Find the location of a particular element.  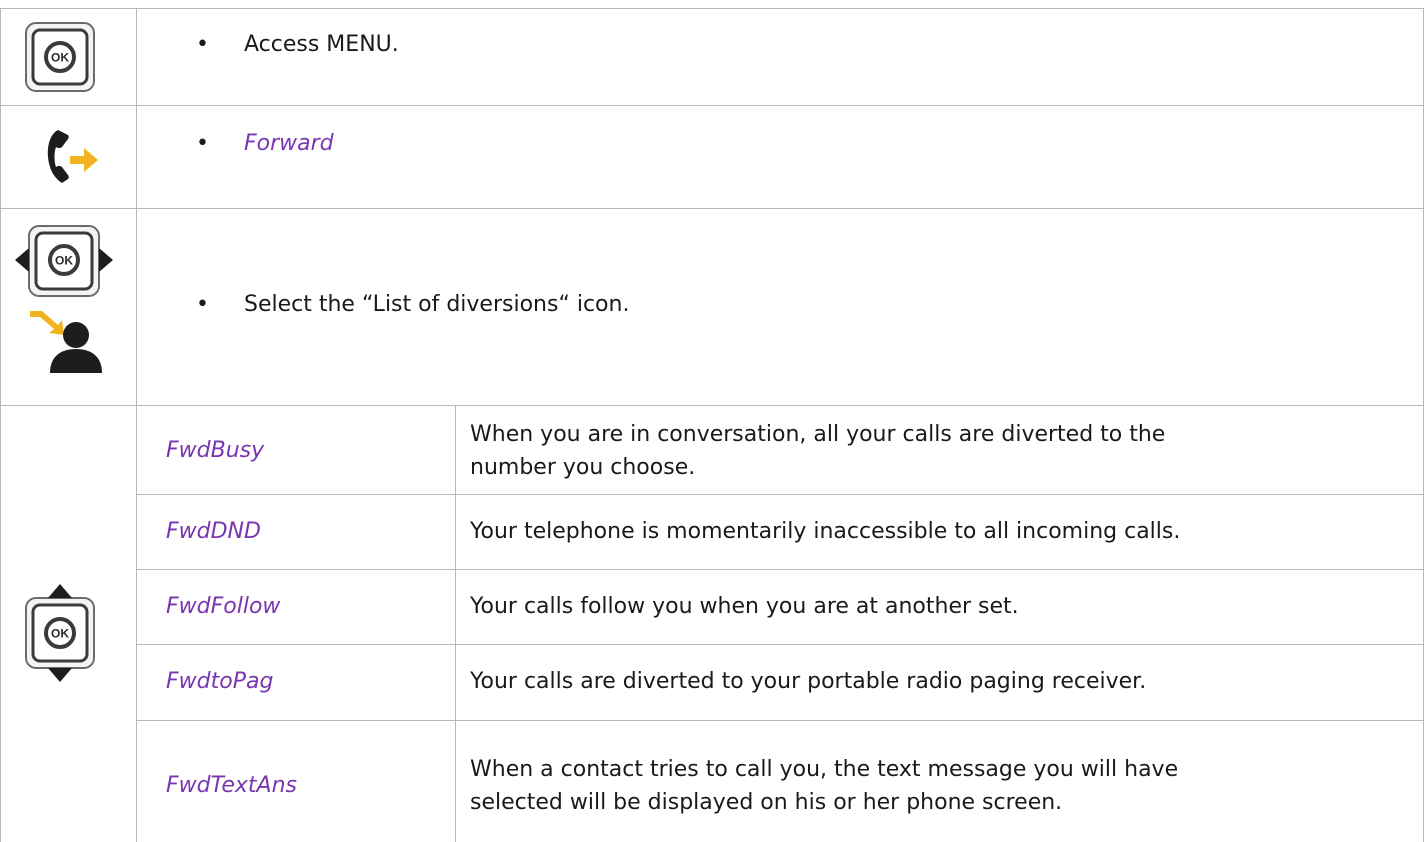

option-name: FwdBusy is located at coordinates (215, 450).